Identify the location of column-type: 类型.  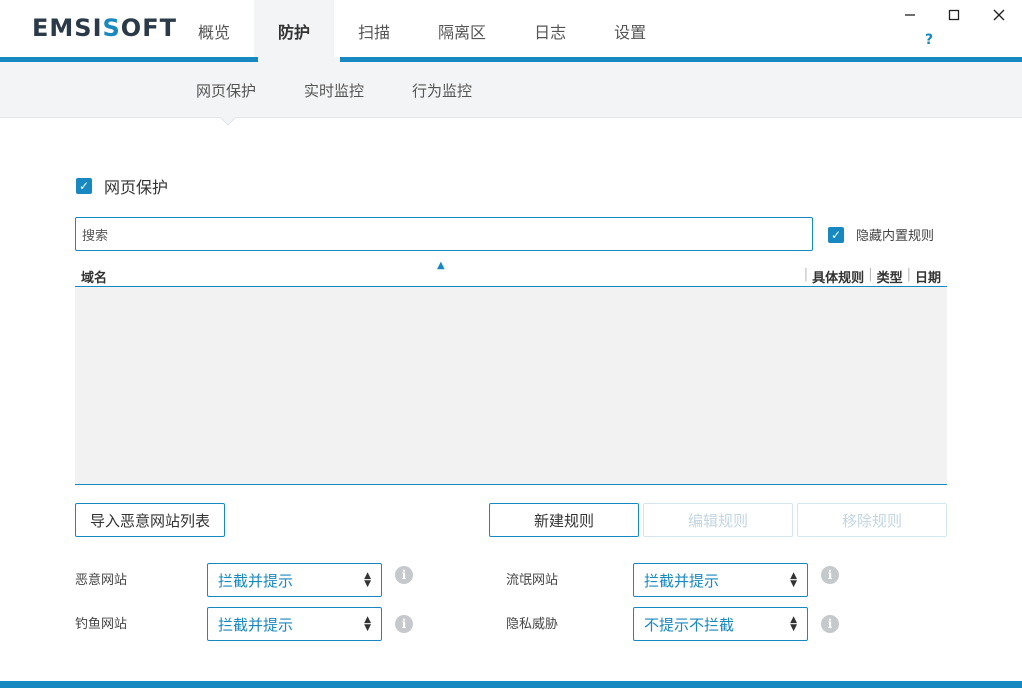
(890, 276).